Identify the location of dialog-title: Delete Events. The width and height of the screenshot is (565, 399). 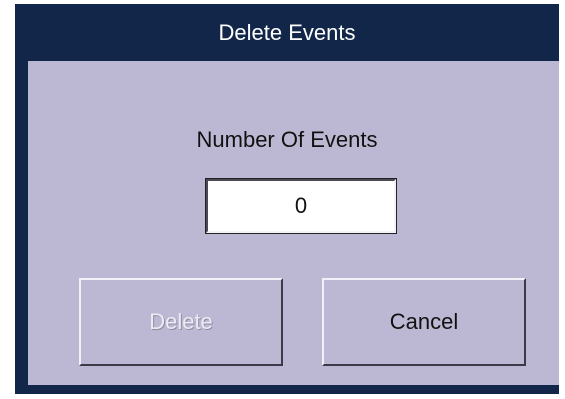
(287, 32).